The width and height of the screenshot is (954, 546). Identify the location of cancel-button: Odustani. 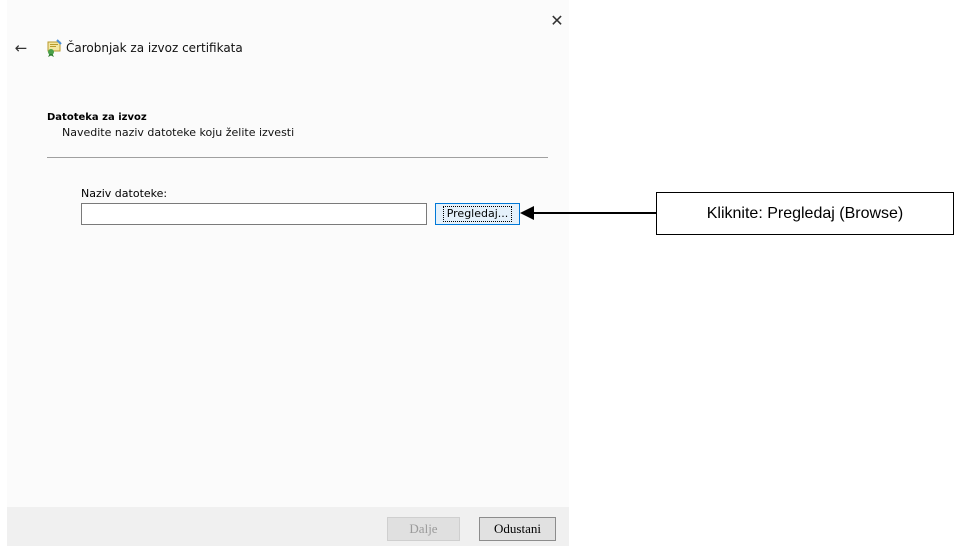
(517, 529).